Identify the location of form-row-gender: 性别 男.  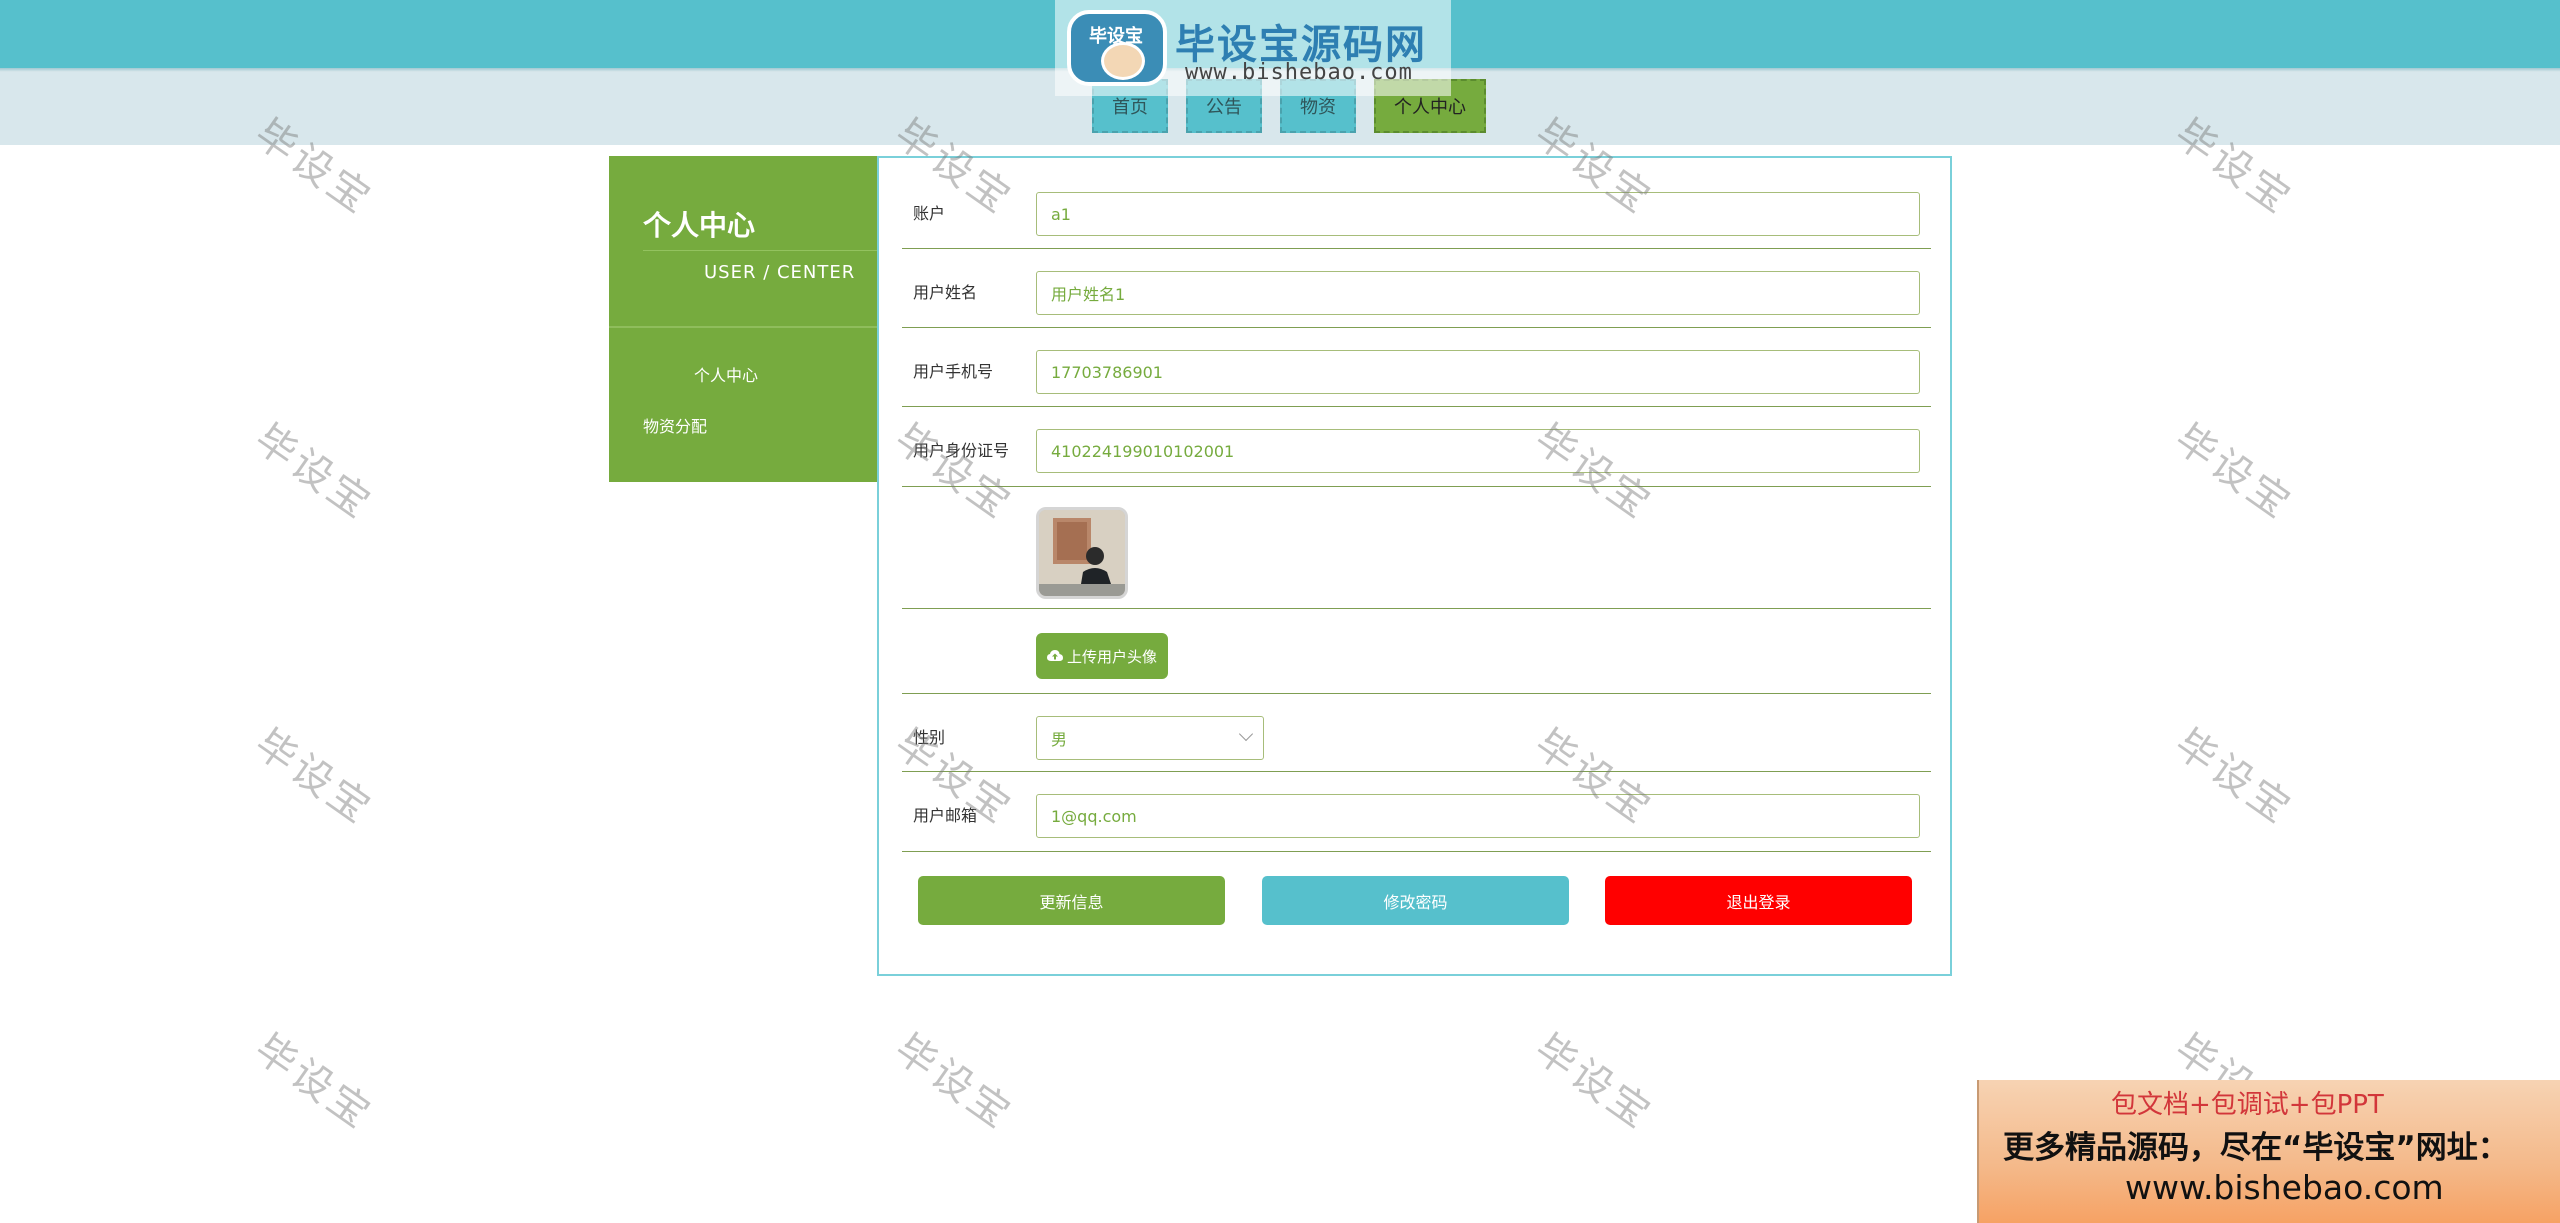
(1416, 733).